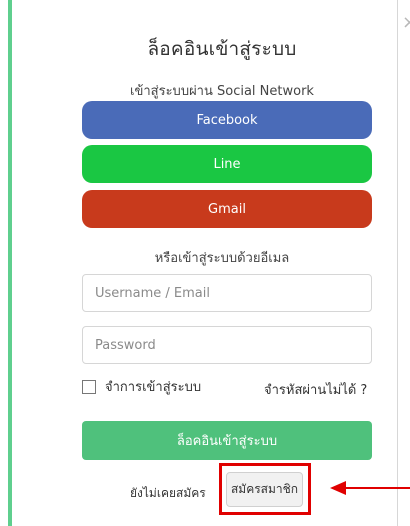 The image size is (410, 526). What do you see at coordinates (227, 209) in the screenshot?
I see `gmail-login-button: Gmail` at bounding box center [227, 209].